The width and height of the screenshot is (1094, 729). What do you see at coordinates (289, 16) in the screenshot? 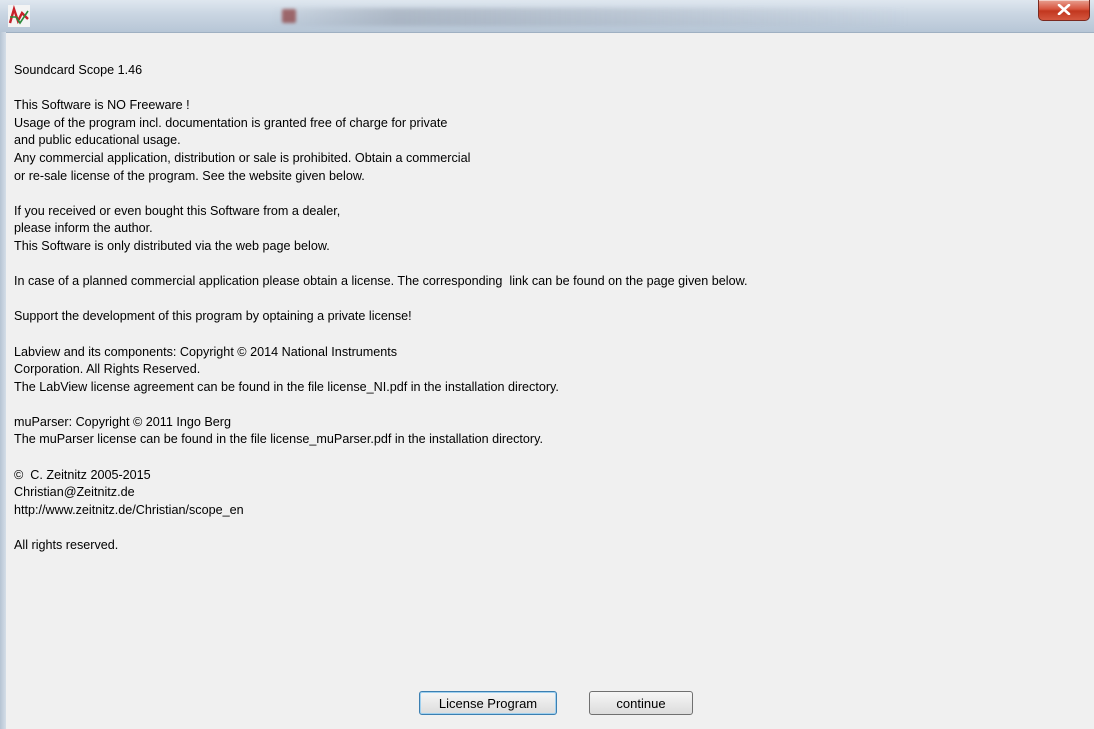
I see `blurred-taskbar-icon` at bounding box center [289, 16].